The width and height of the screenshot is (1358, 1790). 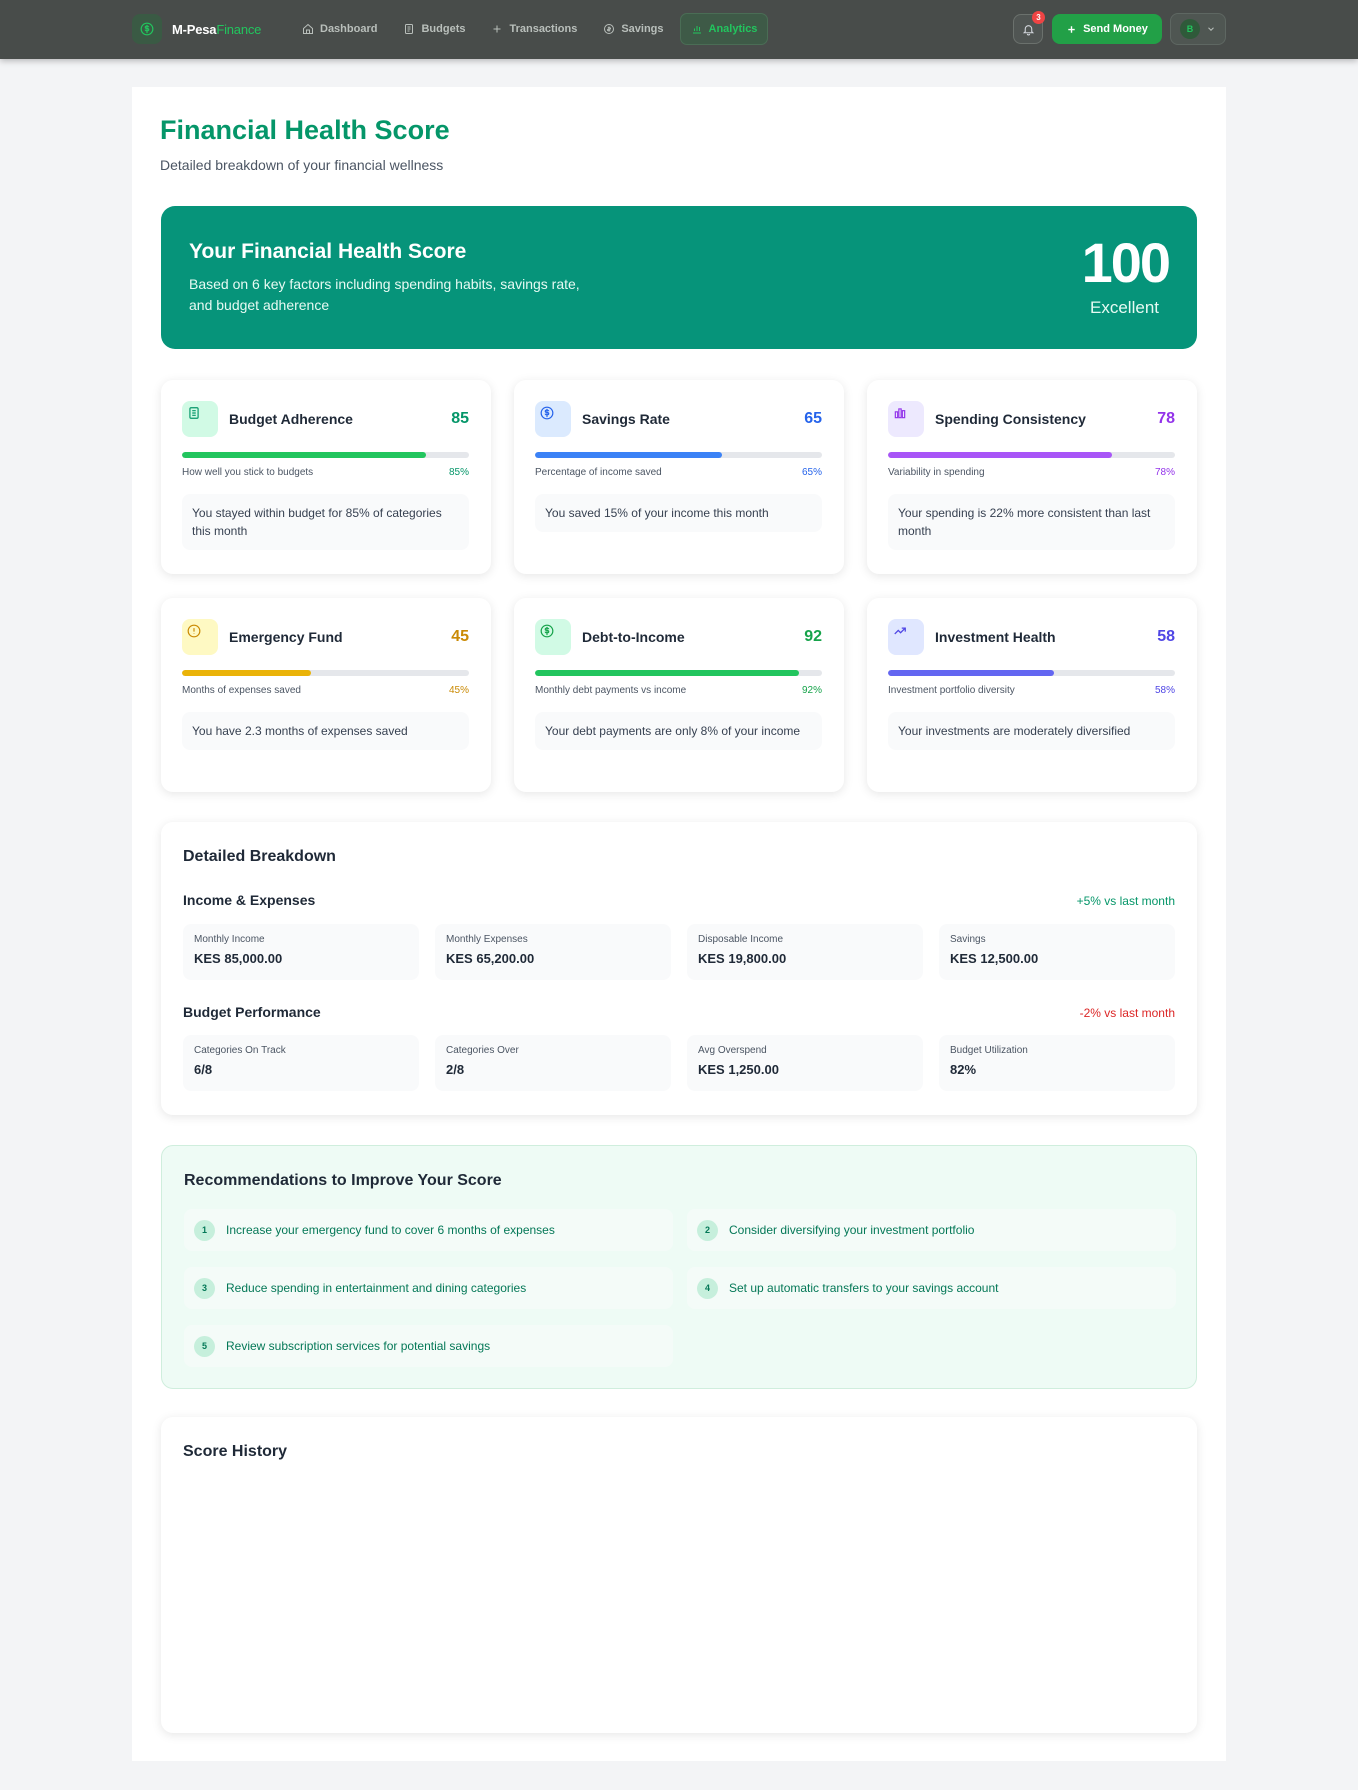 I want to click on document-icon, so click(x=200, y=419).